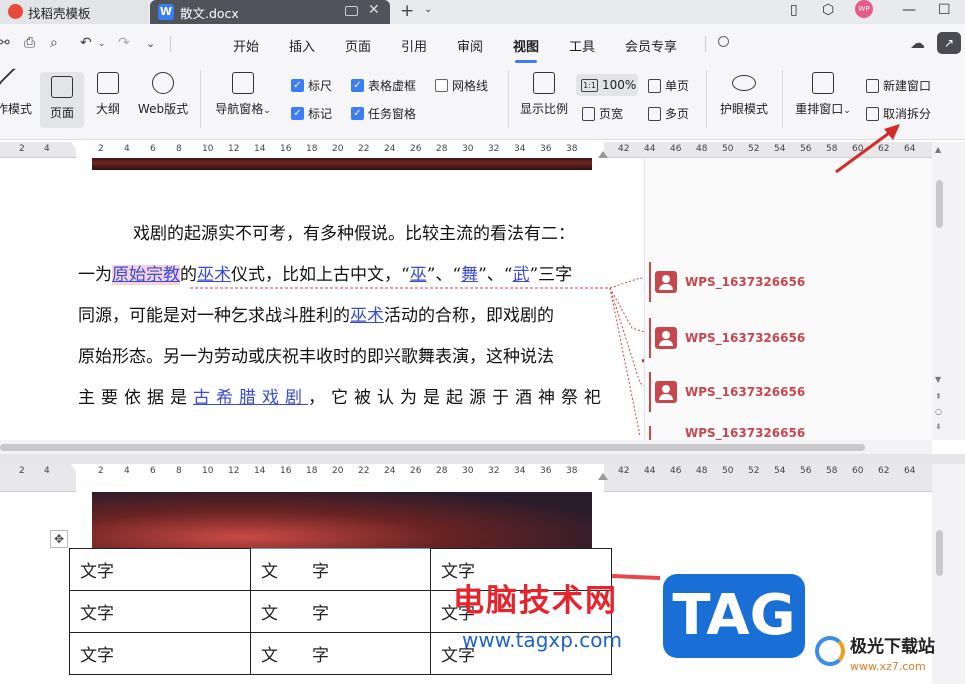 The height and width of the screenshot is (684, 965). What do you see at coordinates (938, 411) in the screenshot?
I see `select-browse-icon: ○` at bounding box center [938, 411].